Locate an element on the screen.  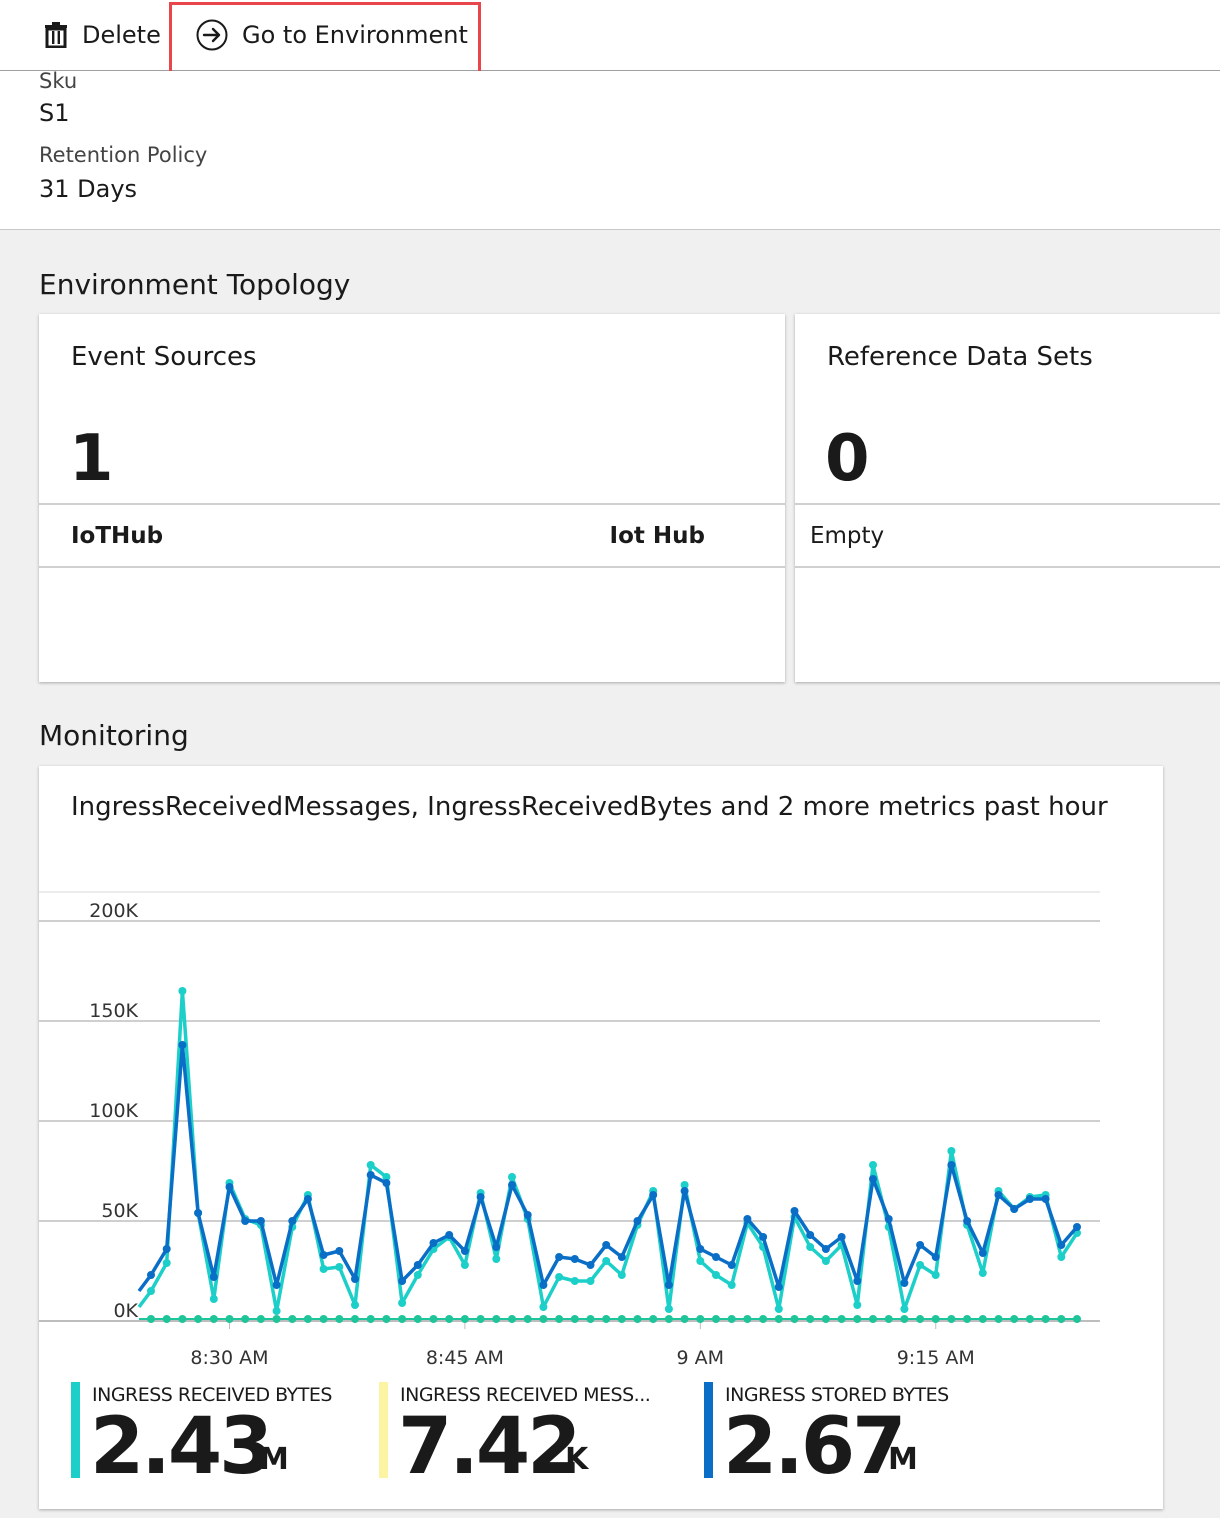
retention-policy-label: Retention Policy is located at coordinates (123, 155).